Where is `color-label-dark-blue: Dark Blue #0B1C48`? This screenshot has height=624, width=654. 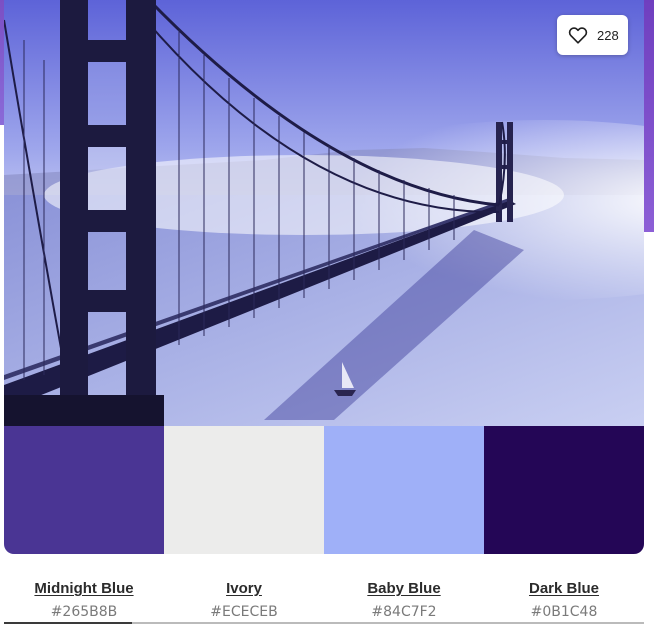
color-label-dark-blue: Dark Blue #0B1C48 is located at coordinates (564, 597).